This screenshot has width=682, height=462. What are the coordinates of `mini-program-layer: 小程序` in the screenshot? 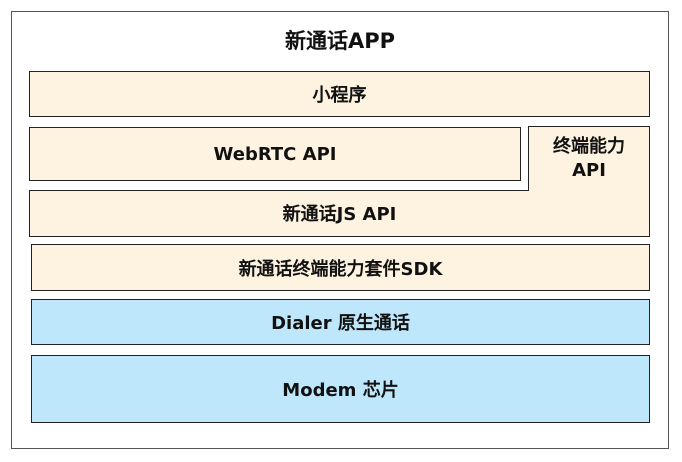 It's located at (339, 94).